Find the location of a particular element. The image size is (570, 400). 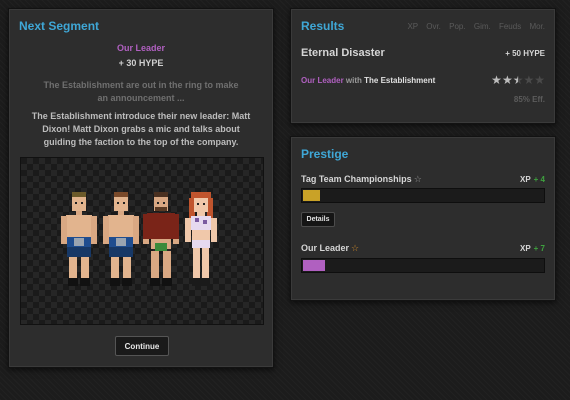

participant-faction: The Establishment is located at coordinates (399, 80).